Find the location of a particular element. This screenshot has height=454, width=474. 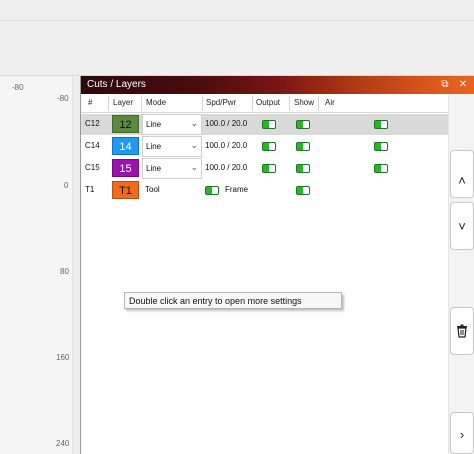

move-down-button: ˅ is located at coordinates (462, 226).